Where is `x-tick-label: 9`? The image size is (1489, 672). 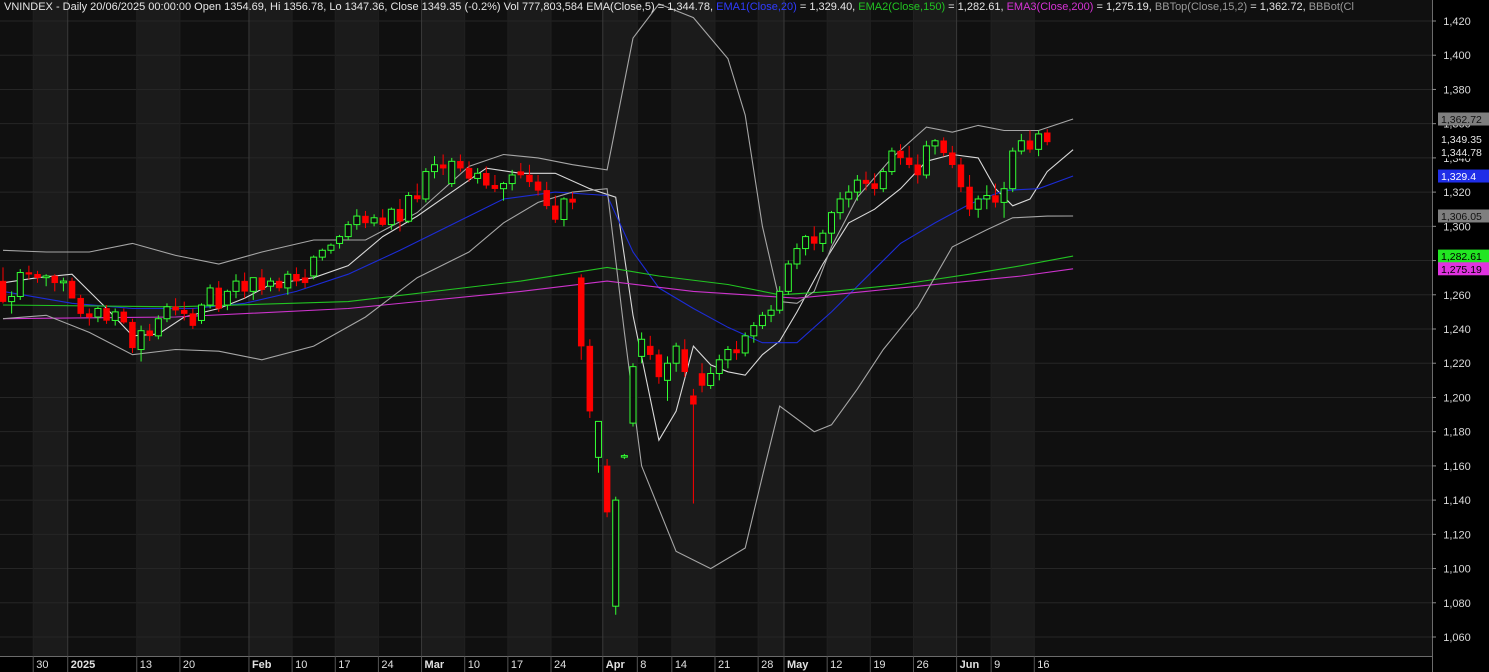
x-tick-label: 9 is located at coordinates (997, 665).